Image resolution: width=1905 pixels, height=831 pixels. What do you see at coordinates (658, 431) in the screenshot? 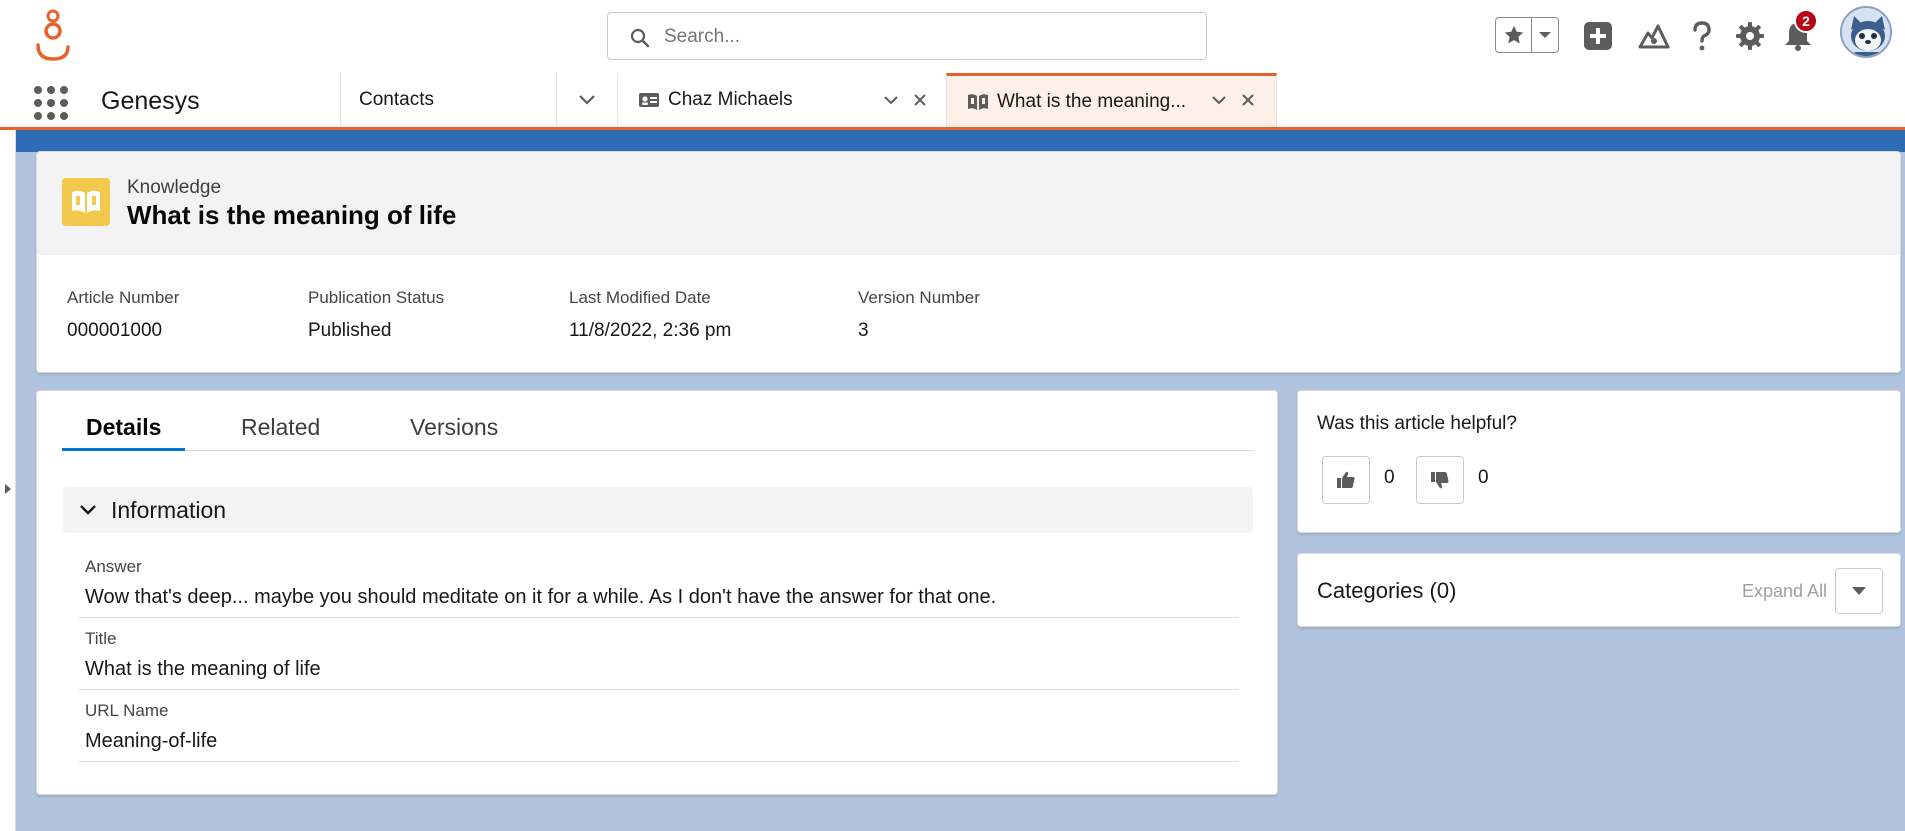
I see `detail-tabset: Details Related Versions` at bounding box center [658, 431].